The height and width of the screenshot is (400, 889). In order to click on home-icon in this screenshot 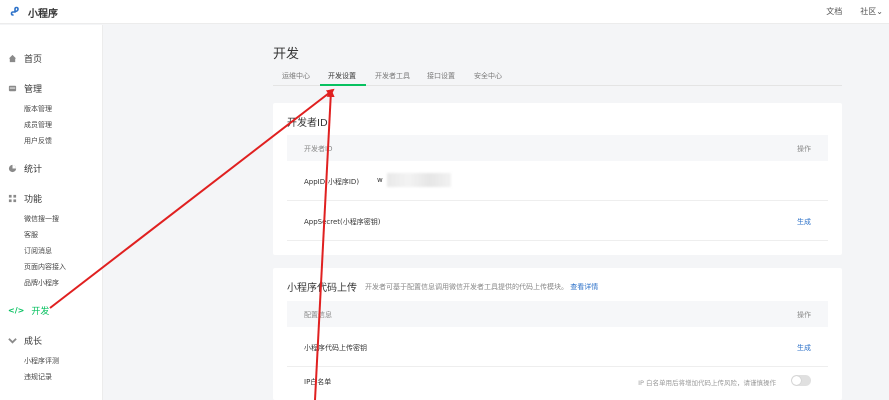, I will do `click(12, 58)`.